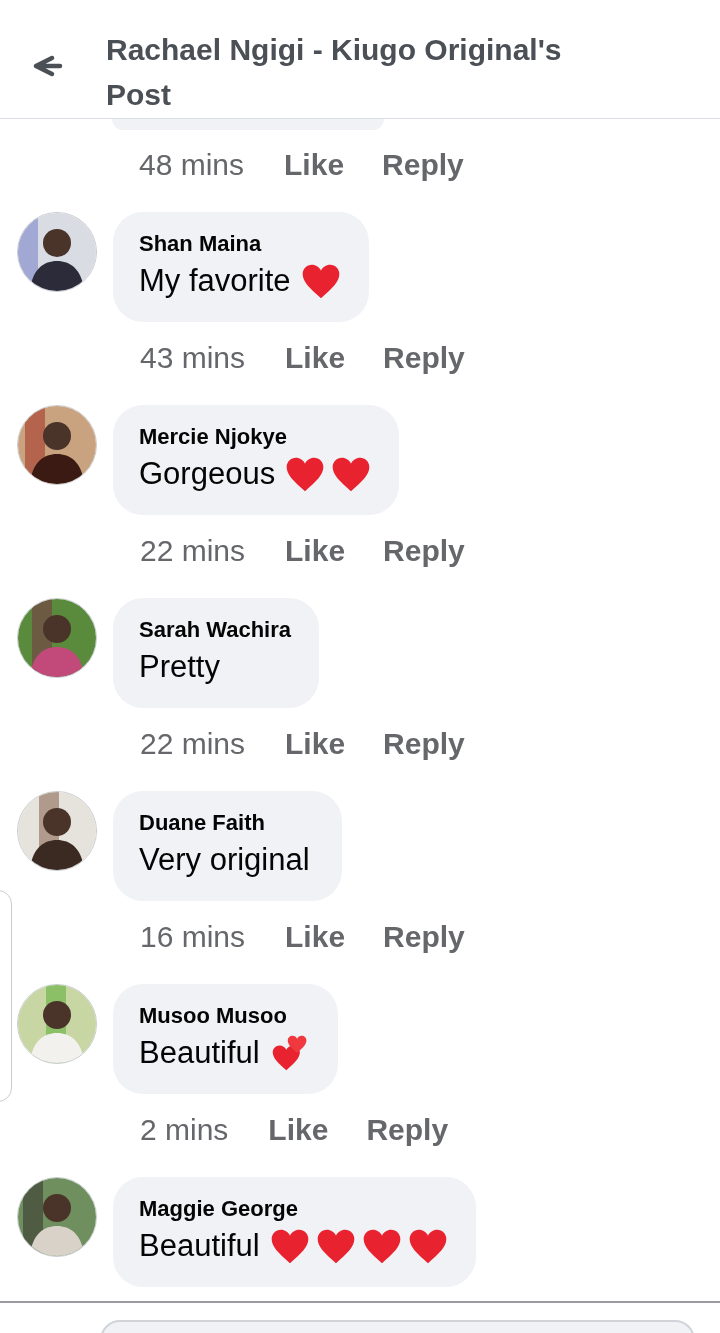  I want to click on comment-time: 2 mins, so click(184, 1130).